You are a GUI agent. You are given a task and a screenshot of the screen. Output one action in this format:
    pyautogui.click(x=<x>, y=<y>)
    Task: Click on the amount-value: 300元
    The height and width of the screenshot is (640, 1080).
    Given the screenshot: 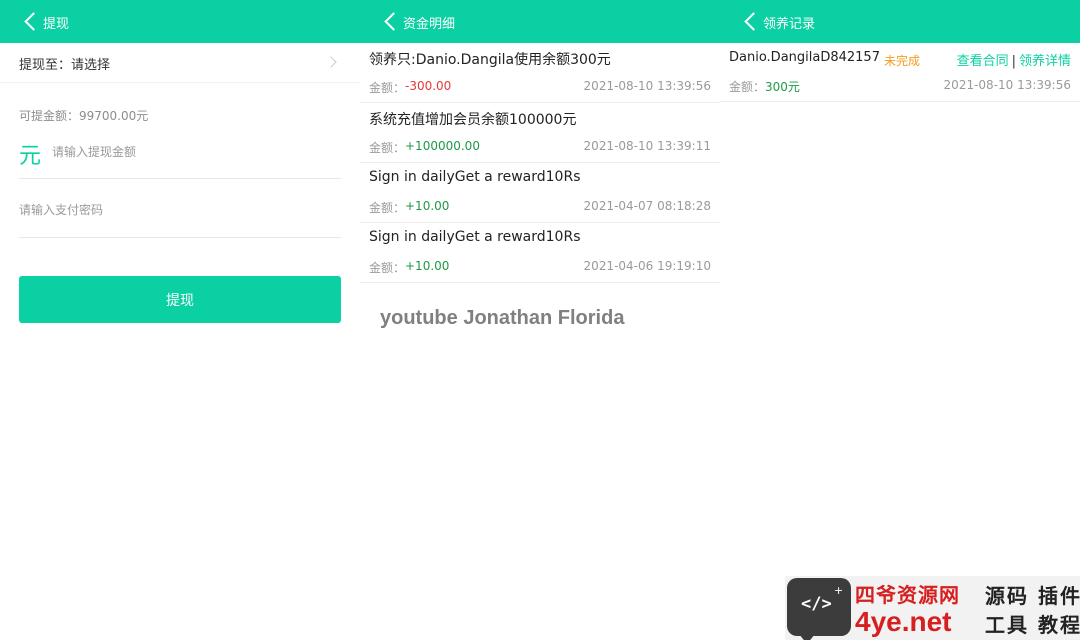 What is the action you would take?
    pyautogui.click(x=782, y=87)
    